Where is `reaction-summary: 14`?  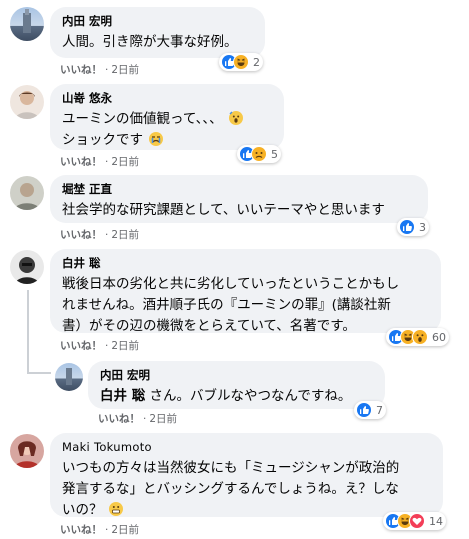 reaction-summary: 14 is located at coordinates (414, 521).